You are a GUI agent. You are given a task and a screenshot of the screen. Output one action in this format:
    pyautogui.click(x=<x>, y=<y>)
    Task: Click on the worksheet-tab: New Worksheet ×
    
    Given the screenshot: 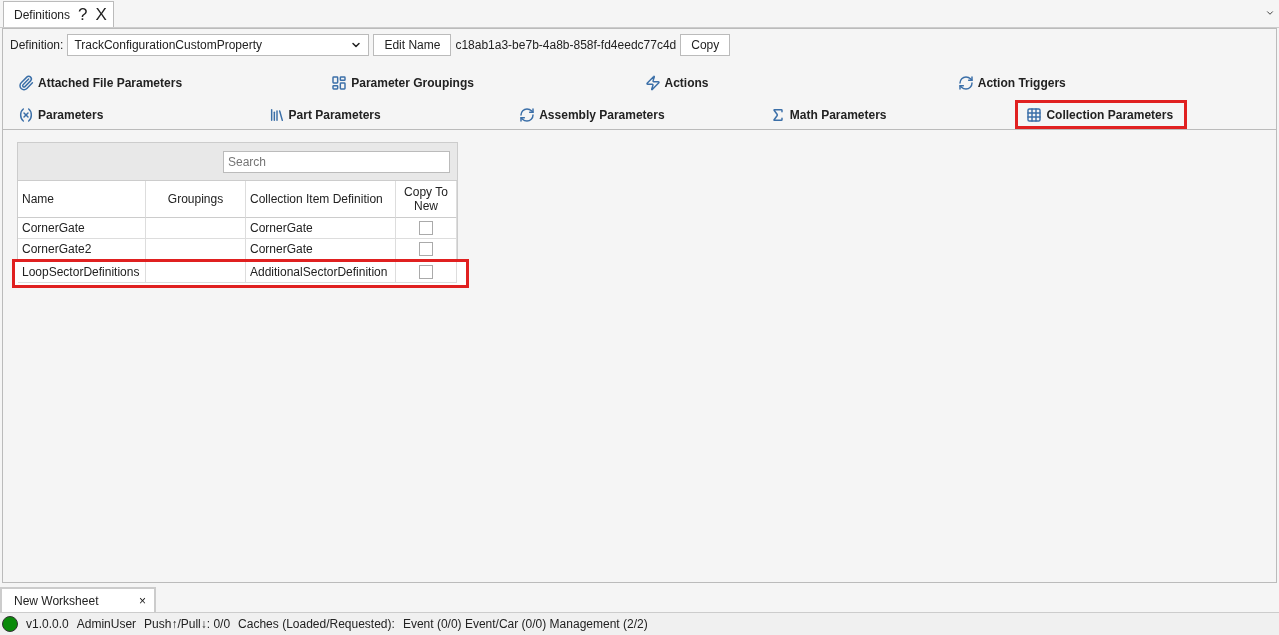 What is the action you would take?
    pyautogui.click(x=78, y=599)
    